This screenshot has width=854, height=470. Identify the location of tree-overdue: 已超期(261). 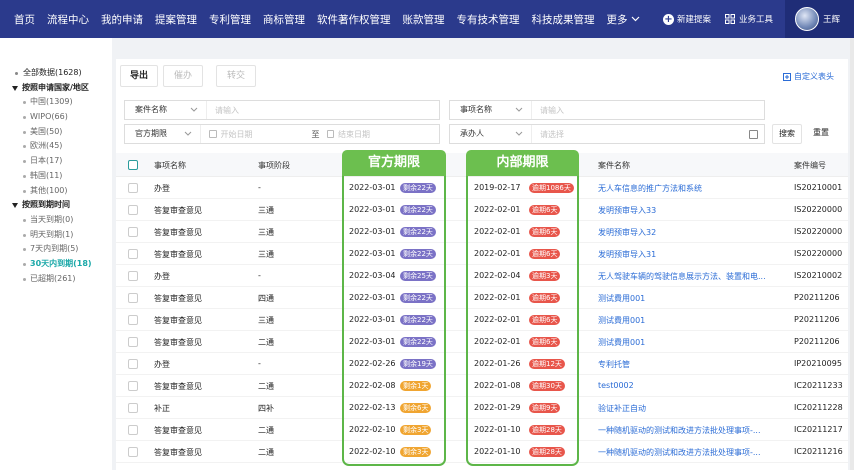
(56, 279).